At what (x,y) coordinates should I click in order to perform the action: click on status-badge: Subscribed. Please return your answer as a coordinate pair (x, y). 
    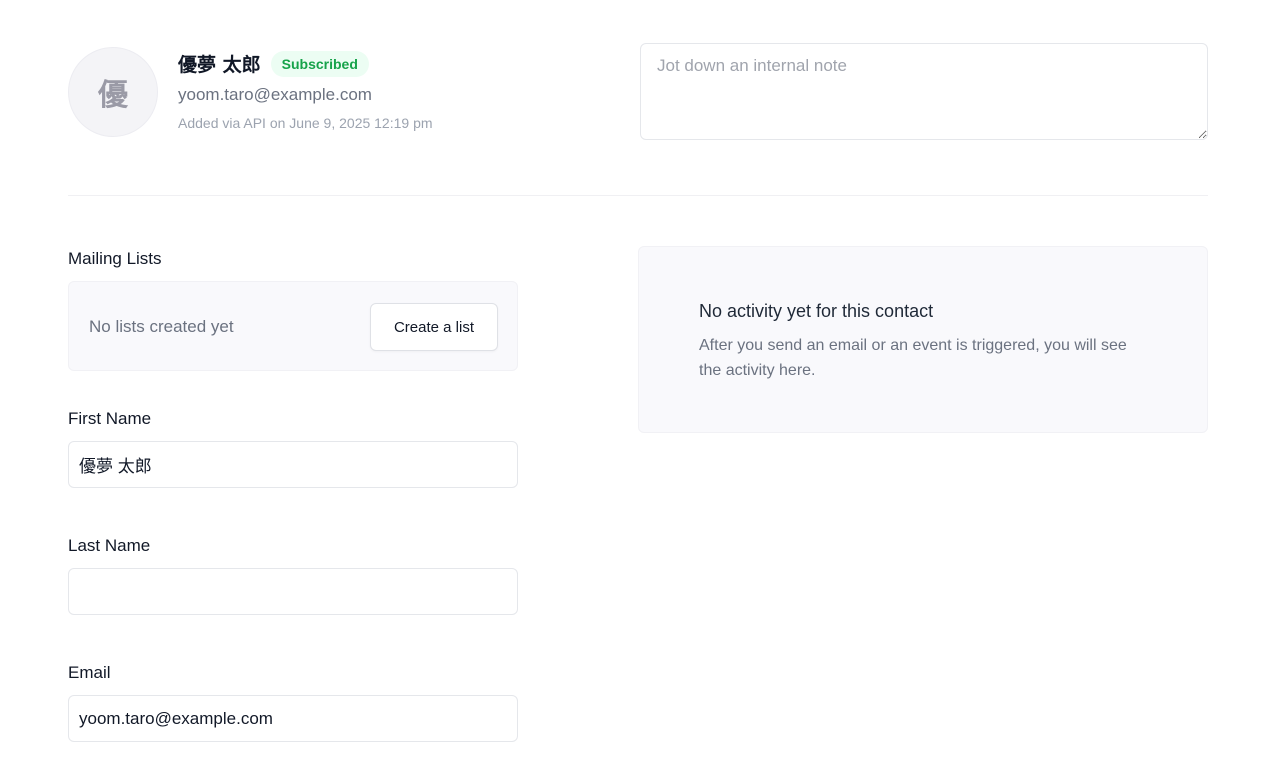
    Looking at the image, I should click on (319, 63).